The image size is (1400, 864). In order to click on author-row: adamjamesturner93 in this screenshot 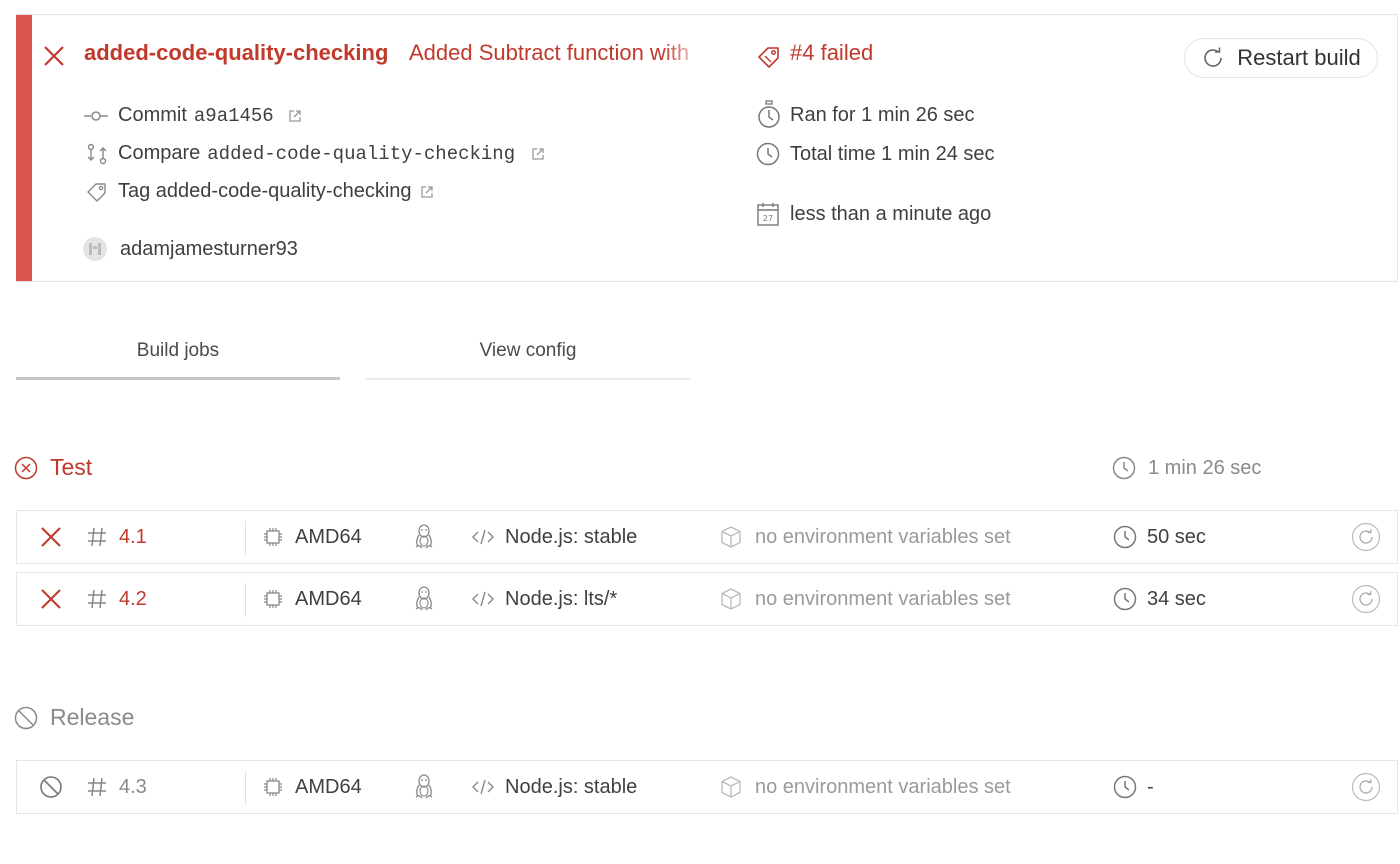, I will do `click(190, 249)`.